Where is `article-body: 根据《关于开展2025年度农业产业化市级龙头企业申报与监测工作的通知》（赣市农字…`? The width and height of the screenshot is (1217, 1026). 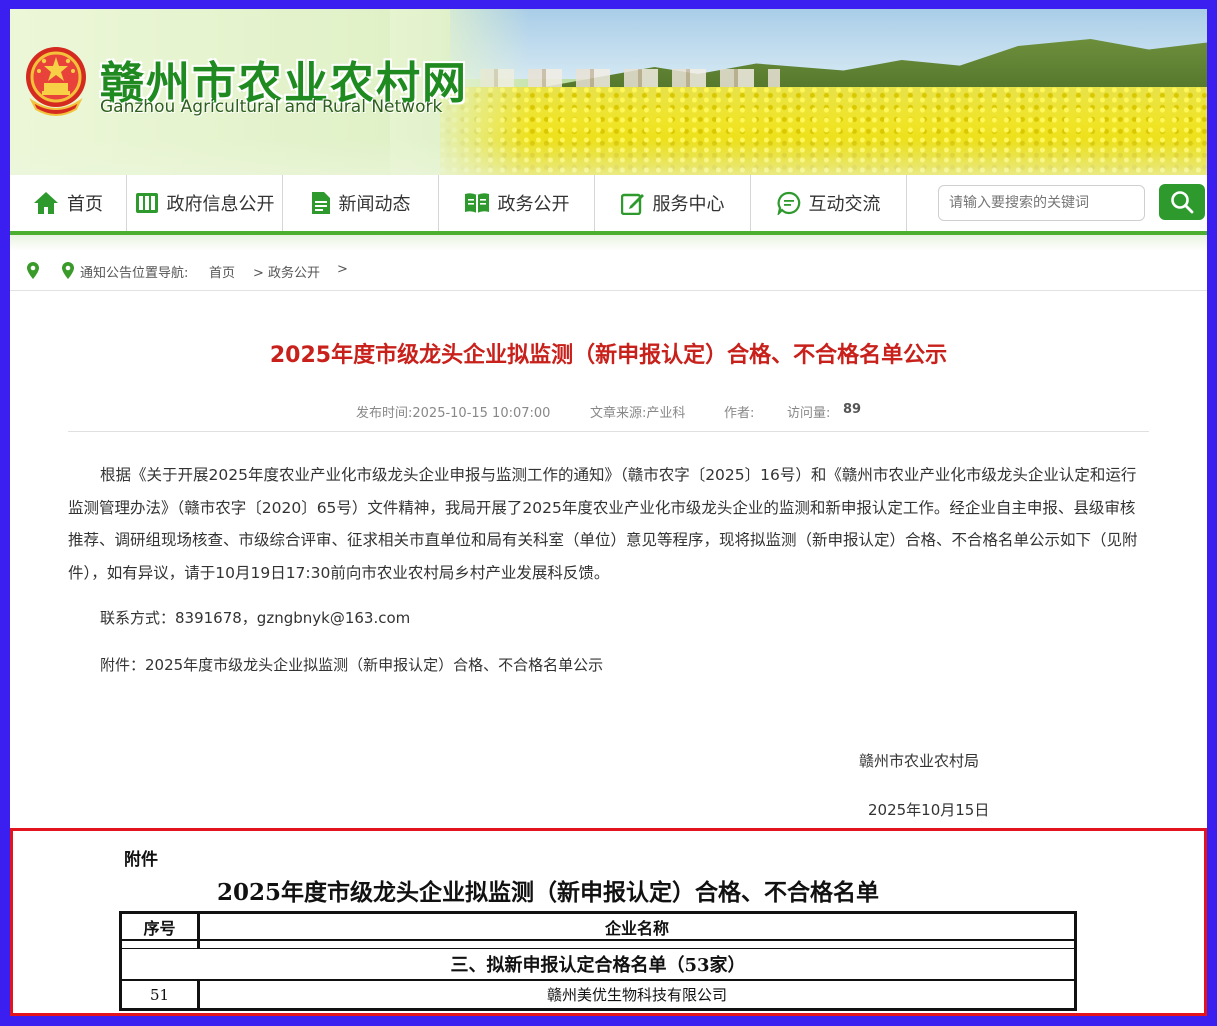
article-body: 根据《关于开展2025年度农业产业化市级龙头企业申报与监测工作的通知》（赣市农字… is located at coordinates (603, 524).